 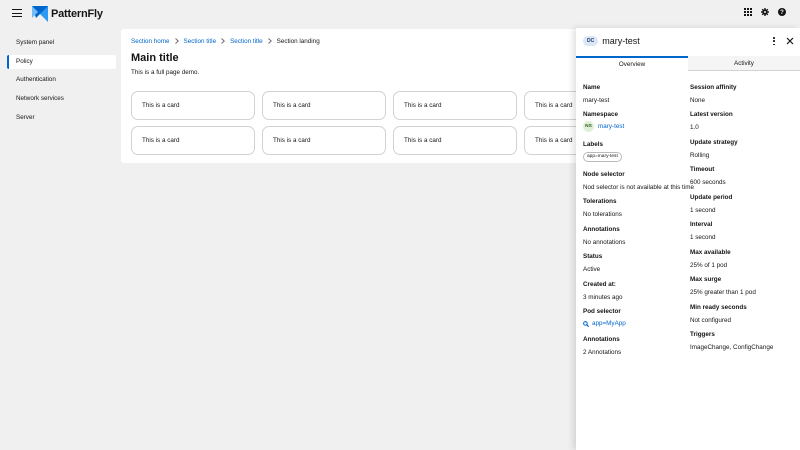 What do you see at coordinates (591, 41) in the screenshot?
I see `resource-type-badge: DC` at bounding box center [591, 41].